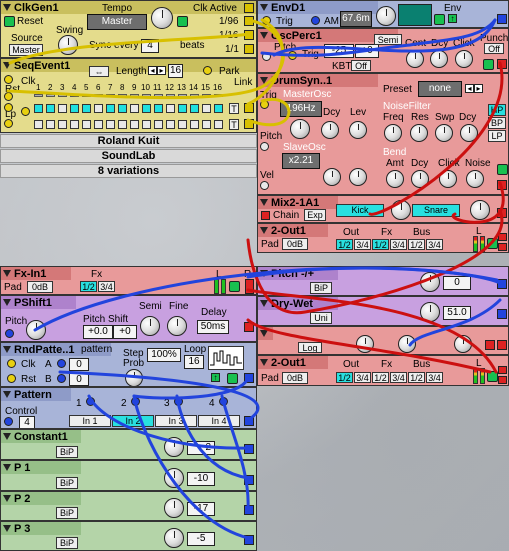 The height and width of the screenshot is (551, 509). I want to click on fx-out-l, so click(249, 286).